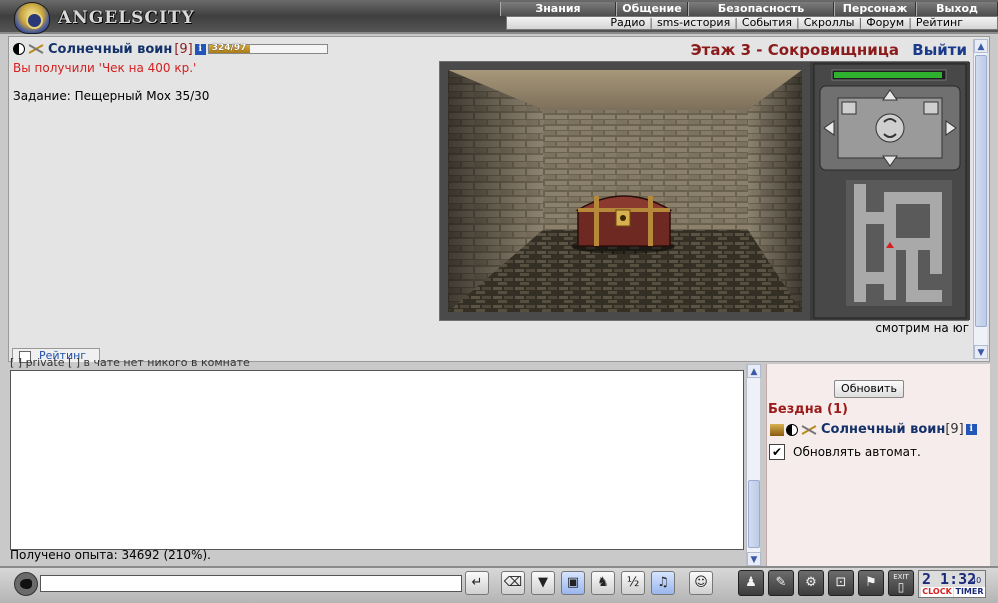  Describe the element at coordinates (899, 243) in the screenshot. I see `dungeon-minimap` at that location.